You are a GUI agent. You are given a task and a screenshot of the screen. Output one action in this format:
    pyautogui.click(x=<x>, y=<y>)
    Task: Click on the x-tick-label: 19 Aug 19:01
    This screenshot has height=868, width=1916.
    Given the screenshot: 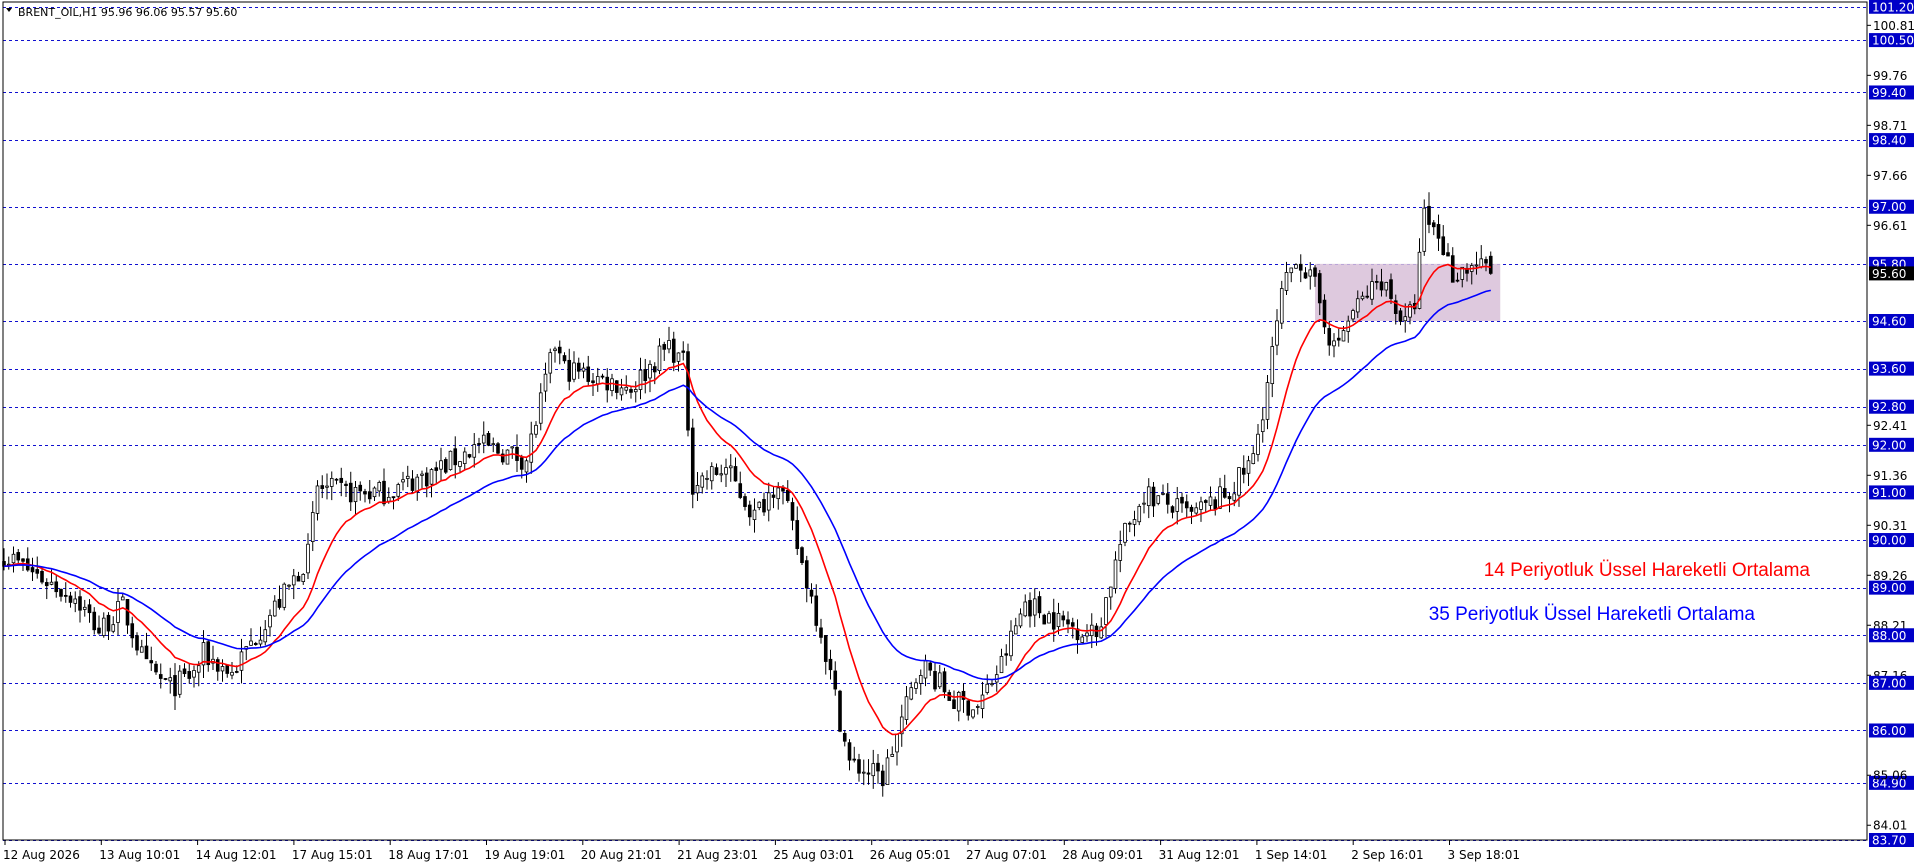 What is the action you would take?
    pyautogui.click(x=525, y=855)
    